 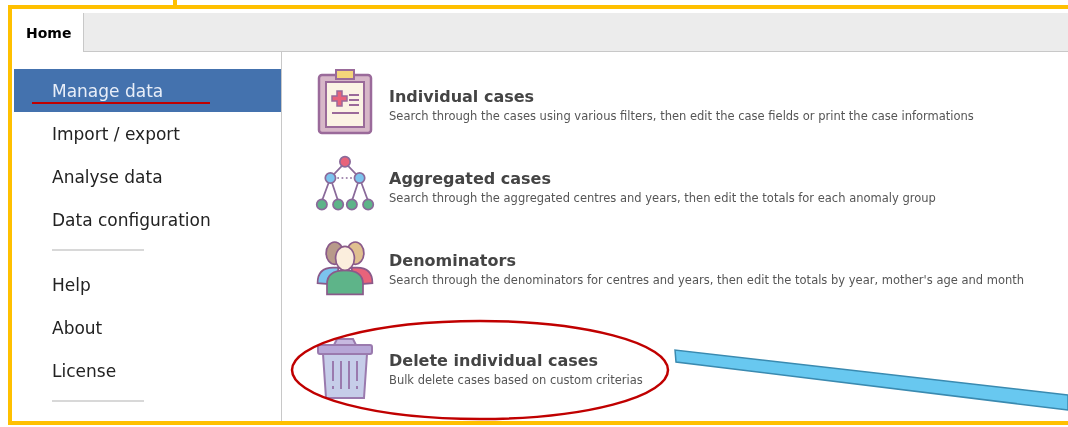 What do you see at coordinates (681, 96) in the screenshot?
I see `entry-title: Individual cases` at bounding box center [681, 96].